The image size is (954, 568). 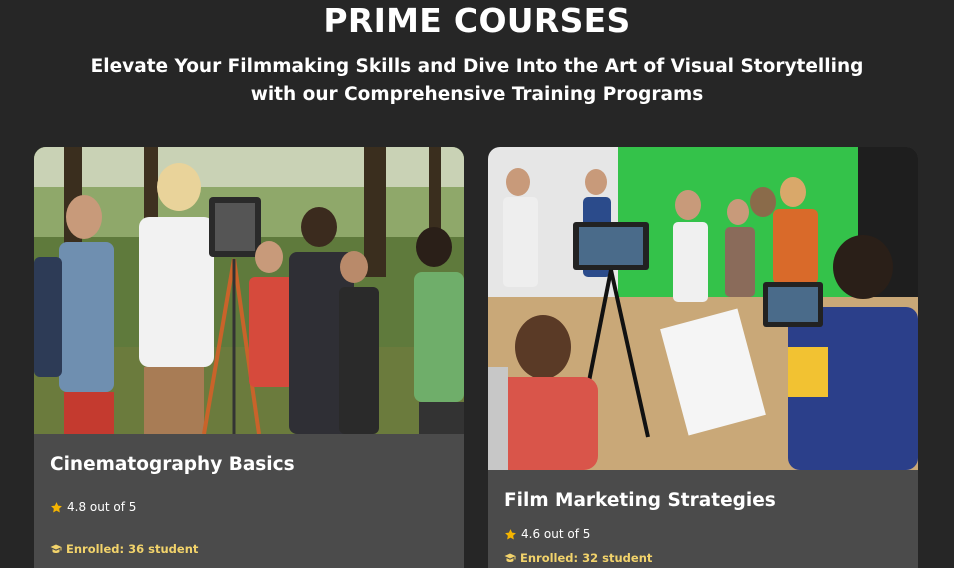 I want to click on course-title: Cinematography Basics, so click(x=172, y=464).